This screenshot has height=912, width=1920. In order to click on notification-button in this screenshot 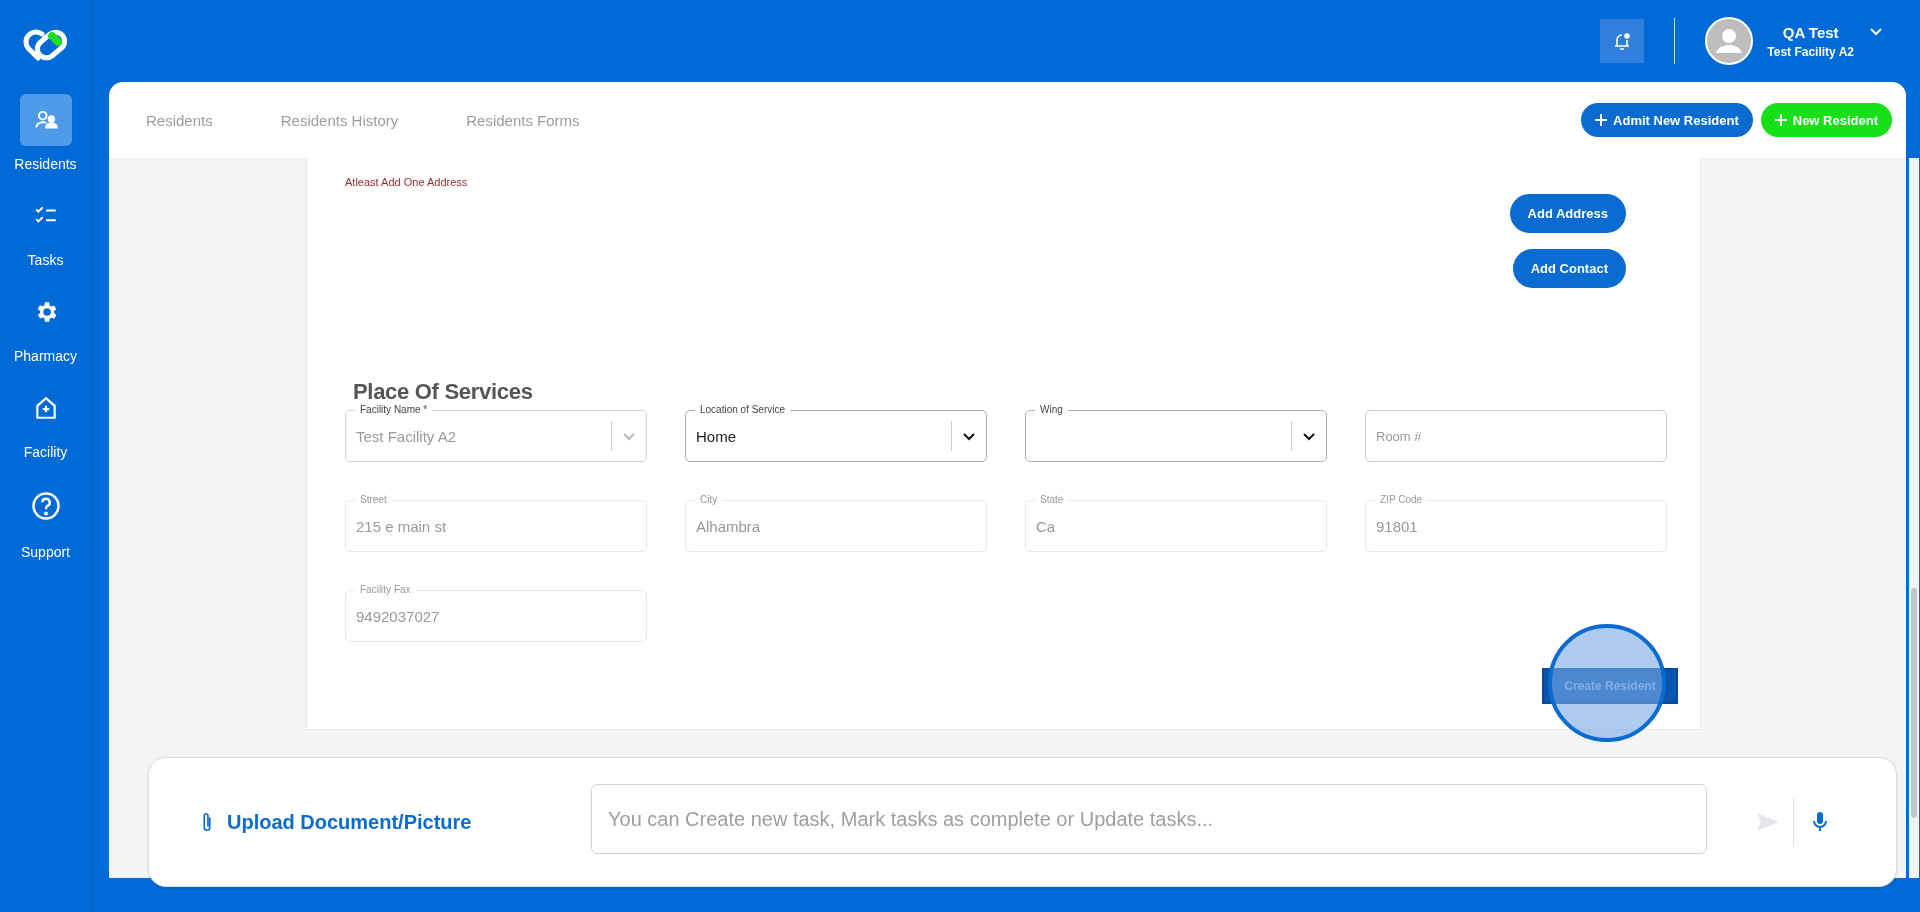, I will do `click(1622, 41)`.